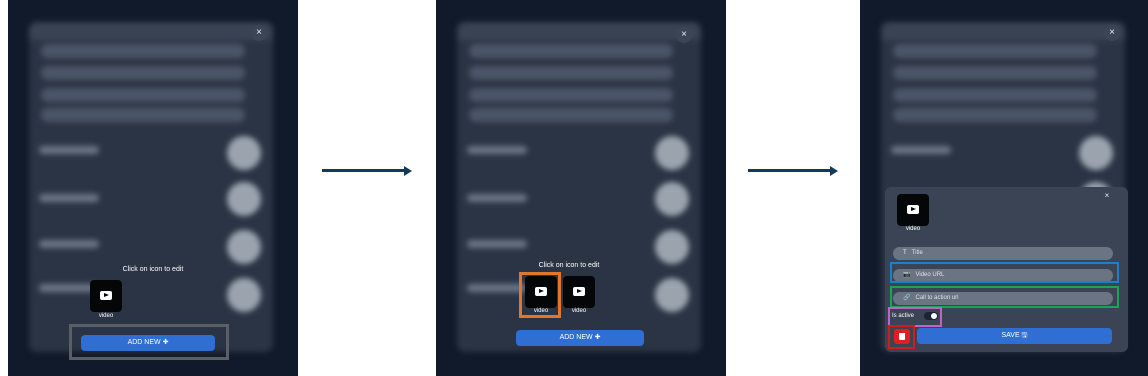 The width and height of the screenshot is (1148, 376). Describe the element at coordinates (1004, 297) in the screenshot. I see `cta-url-highlight` at that location.